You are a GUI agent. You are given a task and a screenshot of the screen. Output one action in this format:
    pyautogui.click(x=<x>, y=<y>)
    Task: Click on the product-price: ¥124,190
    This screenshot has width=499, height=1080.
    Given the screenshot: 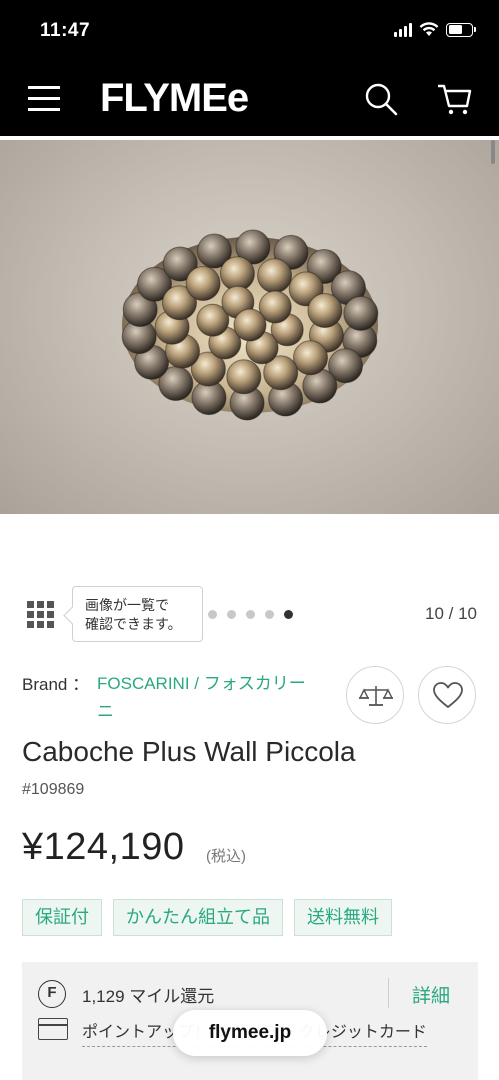 What is the action you would take?
    pyautogui.click(x=103, y=847)
    